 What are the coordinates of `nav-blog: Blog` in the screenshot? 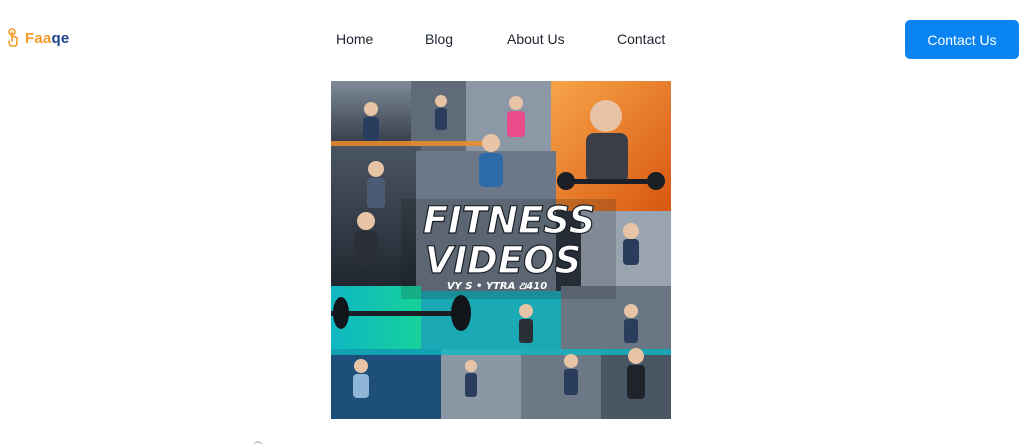 It's located at (439, 39).